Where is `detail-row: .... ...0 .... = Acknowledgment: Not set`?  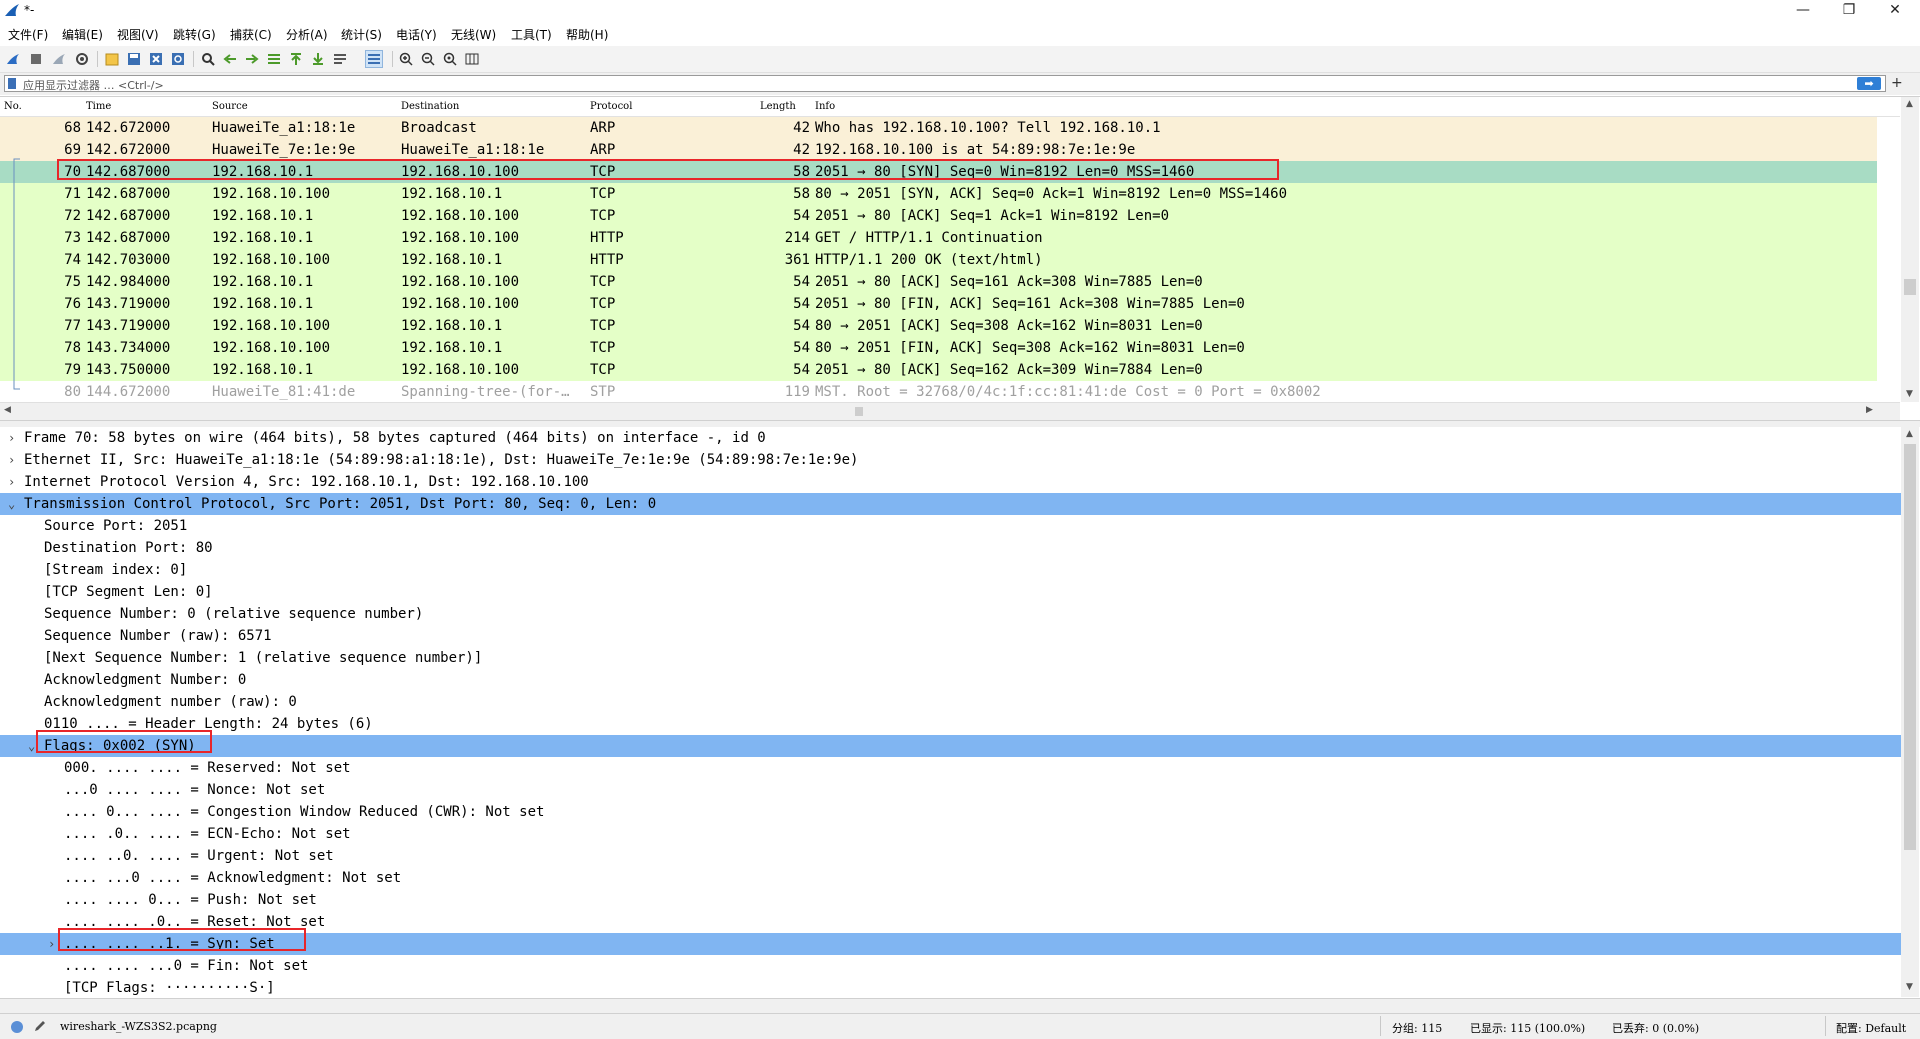 detail-row: .... ...0 .... = Acknowledgment: Not set is located at coordinates (950, 878).